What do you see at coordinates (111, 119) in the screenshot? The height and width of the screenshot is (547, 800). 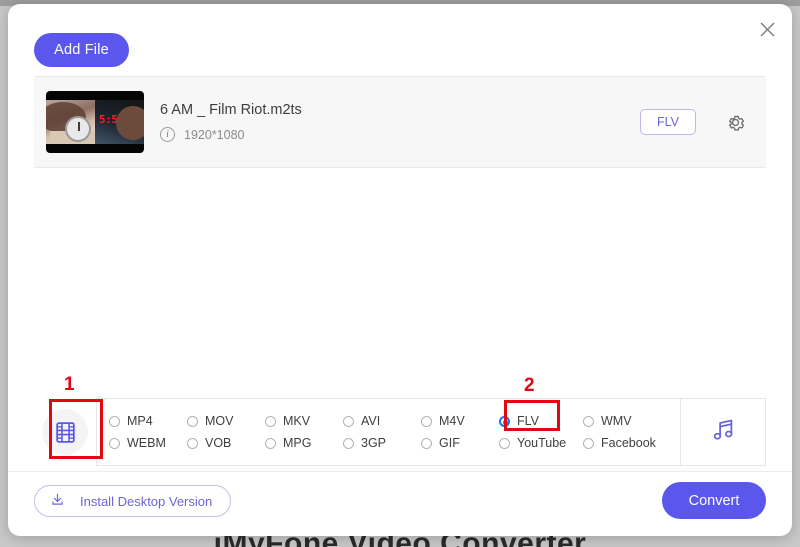 I see `thumbnail-led-time: 5:59` at bounding box center [111, 119].